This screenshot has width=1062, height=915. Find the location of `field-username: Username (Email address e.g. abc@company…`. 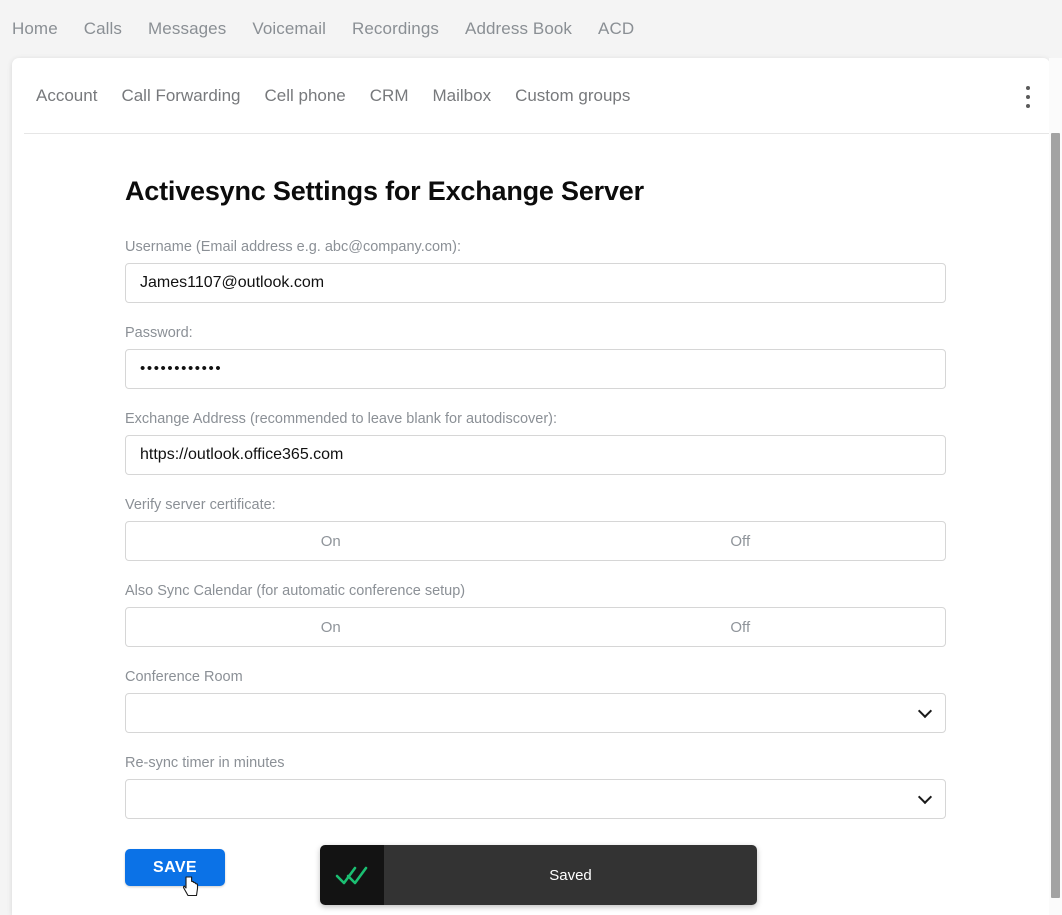

field-username: Username (Email address e.g. abc@company… is located at coordinates (587, 271).